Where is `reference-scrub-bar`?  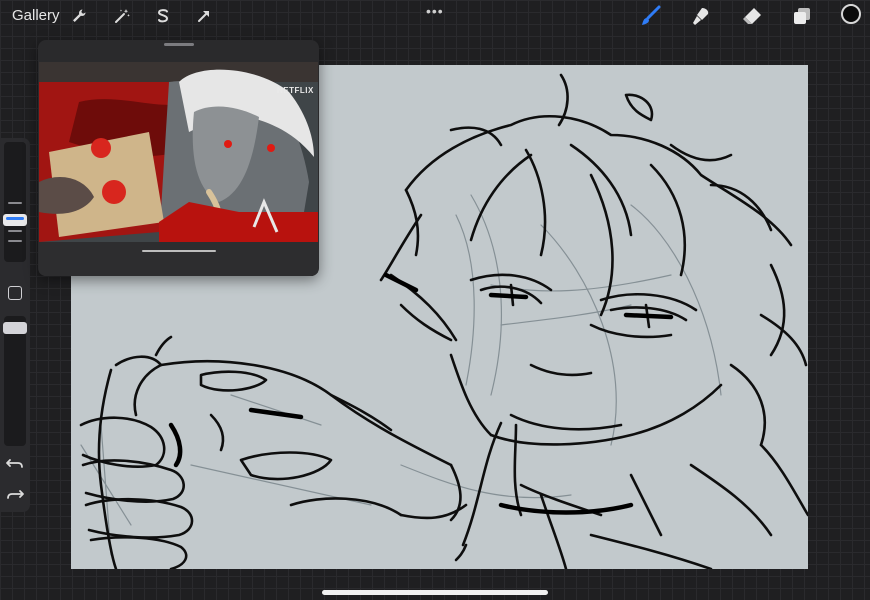 reference-scrub-bar is located at coordinates (179, 251).